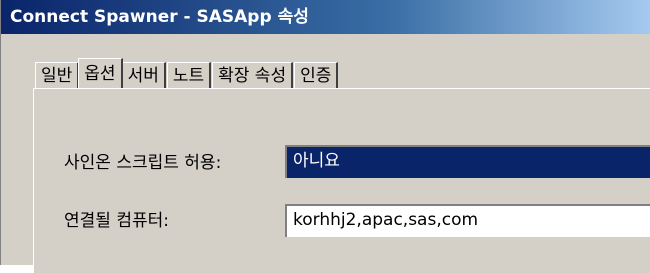  What do you see at coordinates (467, 220) in the screenshot?
I see `host-input: korhhj2,apac,sas,com` at bounding box center [467, 220].